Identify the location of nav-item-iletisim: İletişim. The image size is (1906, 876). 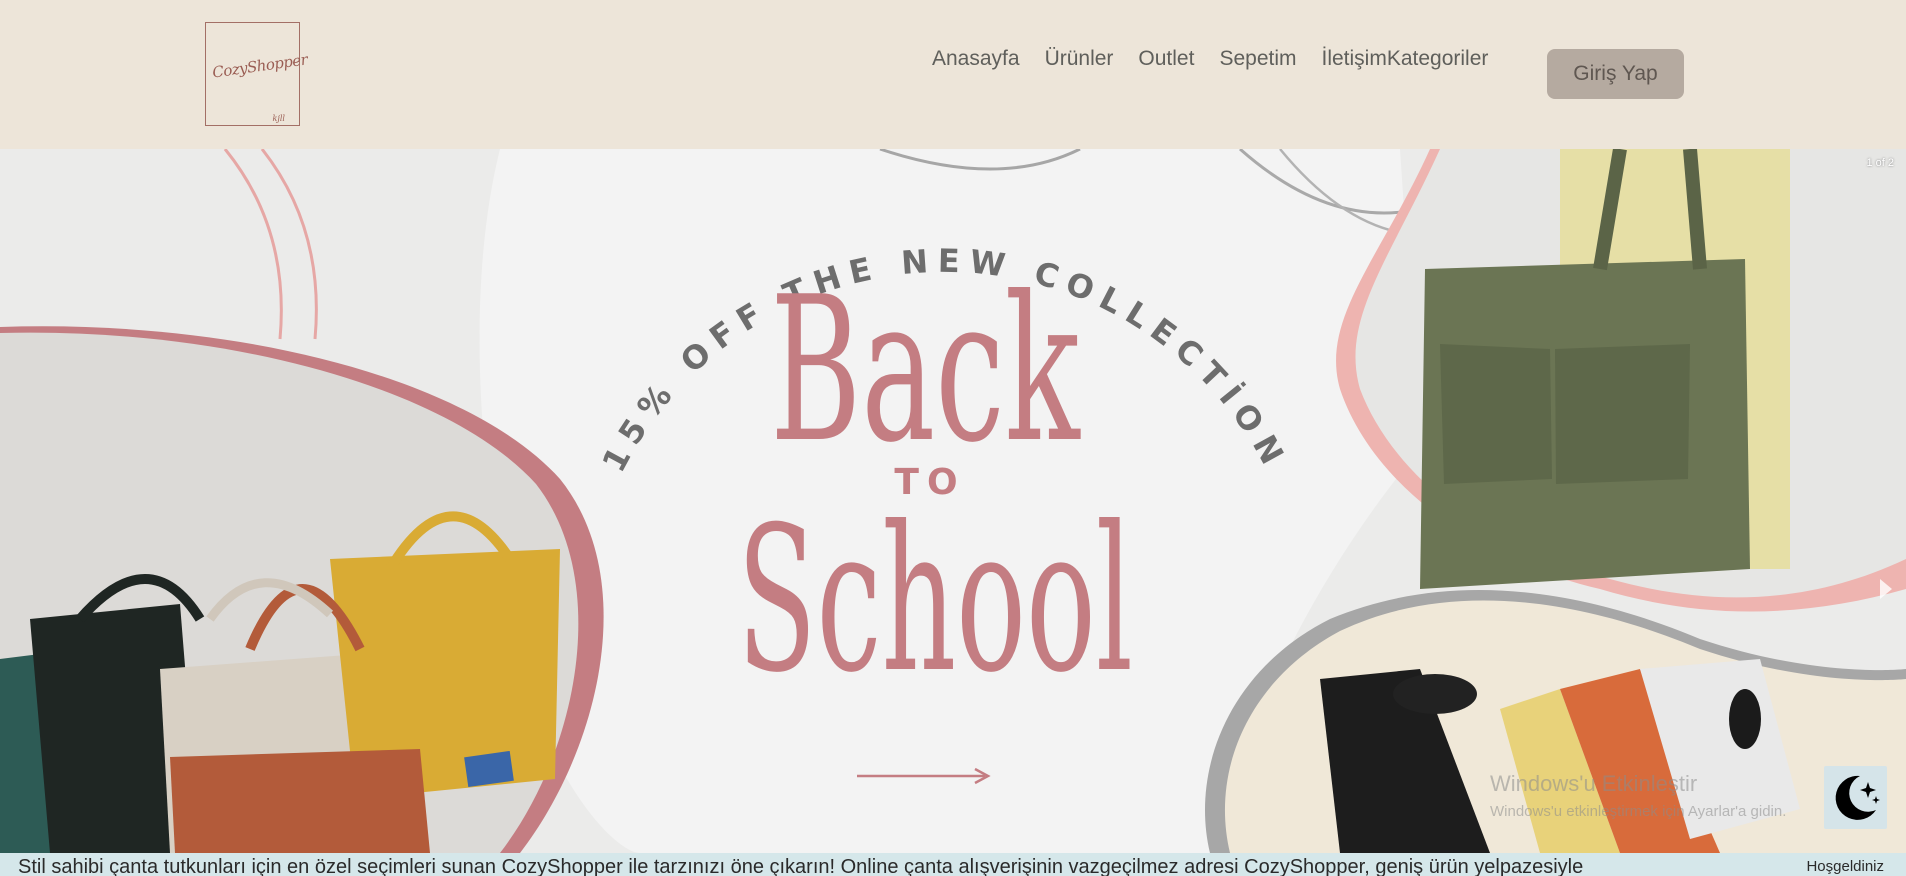
(1354, 59).